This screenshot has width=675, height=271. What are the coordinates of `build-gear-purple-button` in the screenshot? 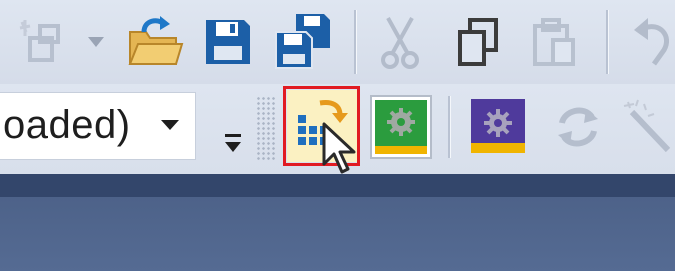 It's located at (498, 127).